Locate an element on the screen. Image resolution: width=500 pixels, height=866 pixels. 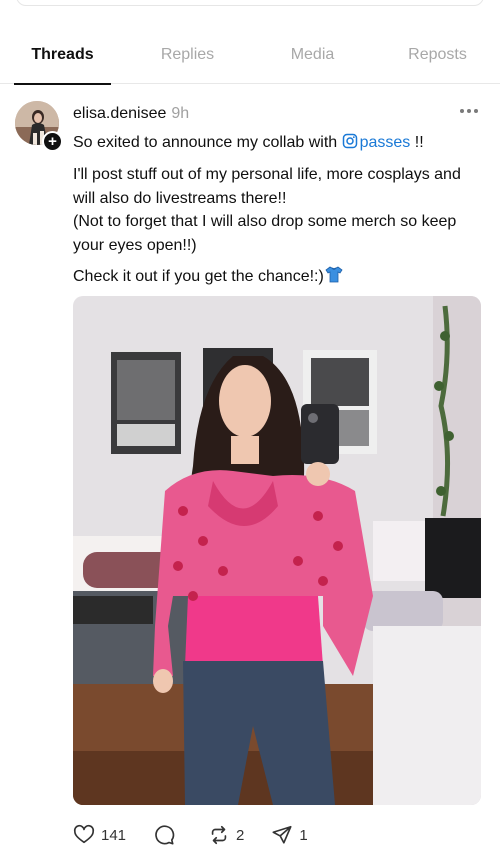
share-button: 1 is located at coordinates (289, 835).